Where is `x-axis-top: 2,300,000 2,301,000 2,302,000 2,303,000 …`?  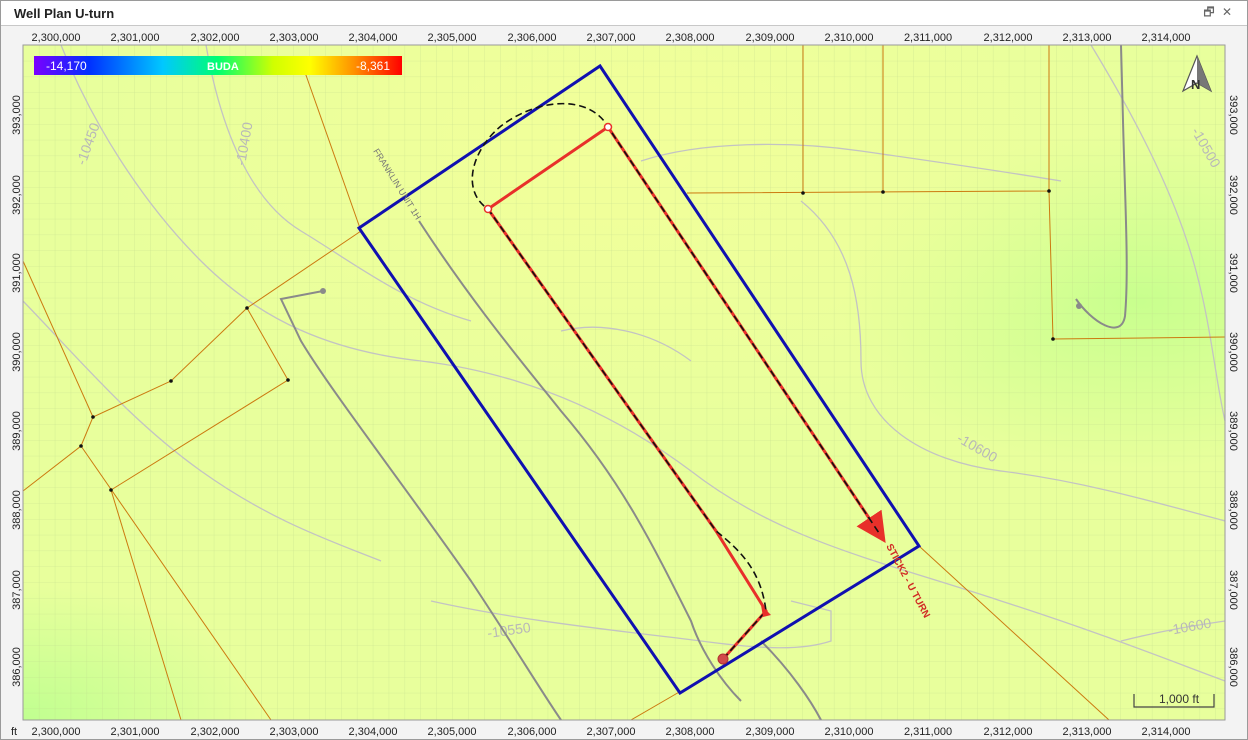 x-axis-top: 2,300,000 2,301,000 2,302,000 2,303,000 … is located at coordinates (611, 38).